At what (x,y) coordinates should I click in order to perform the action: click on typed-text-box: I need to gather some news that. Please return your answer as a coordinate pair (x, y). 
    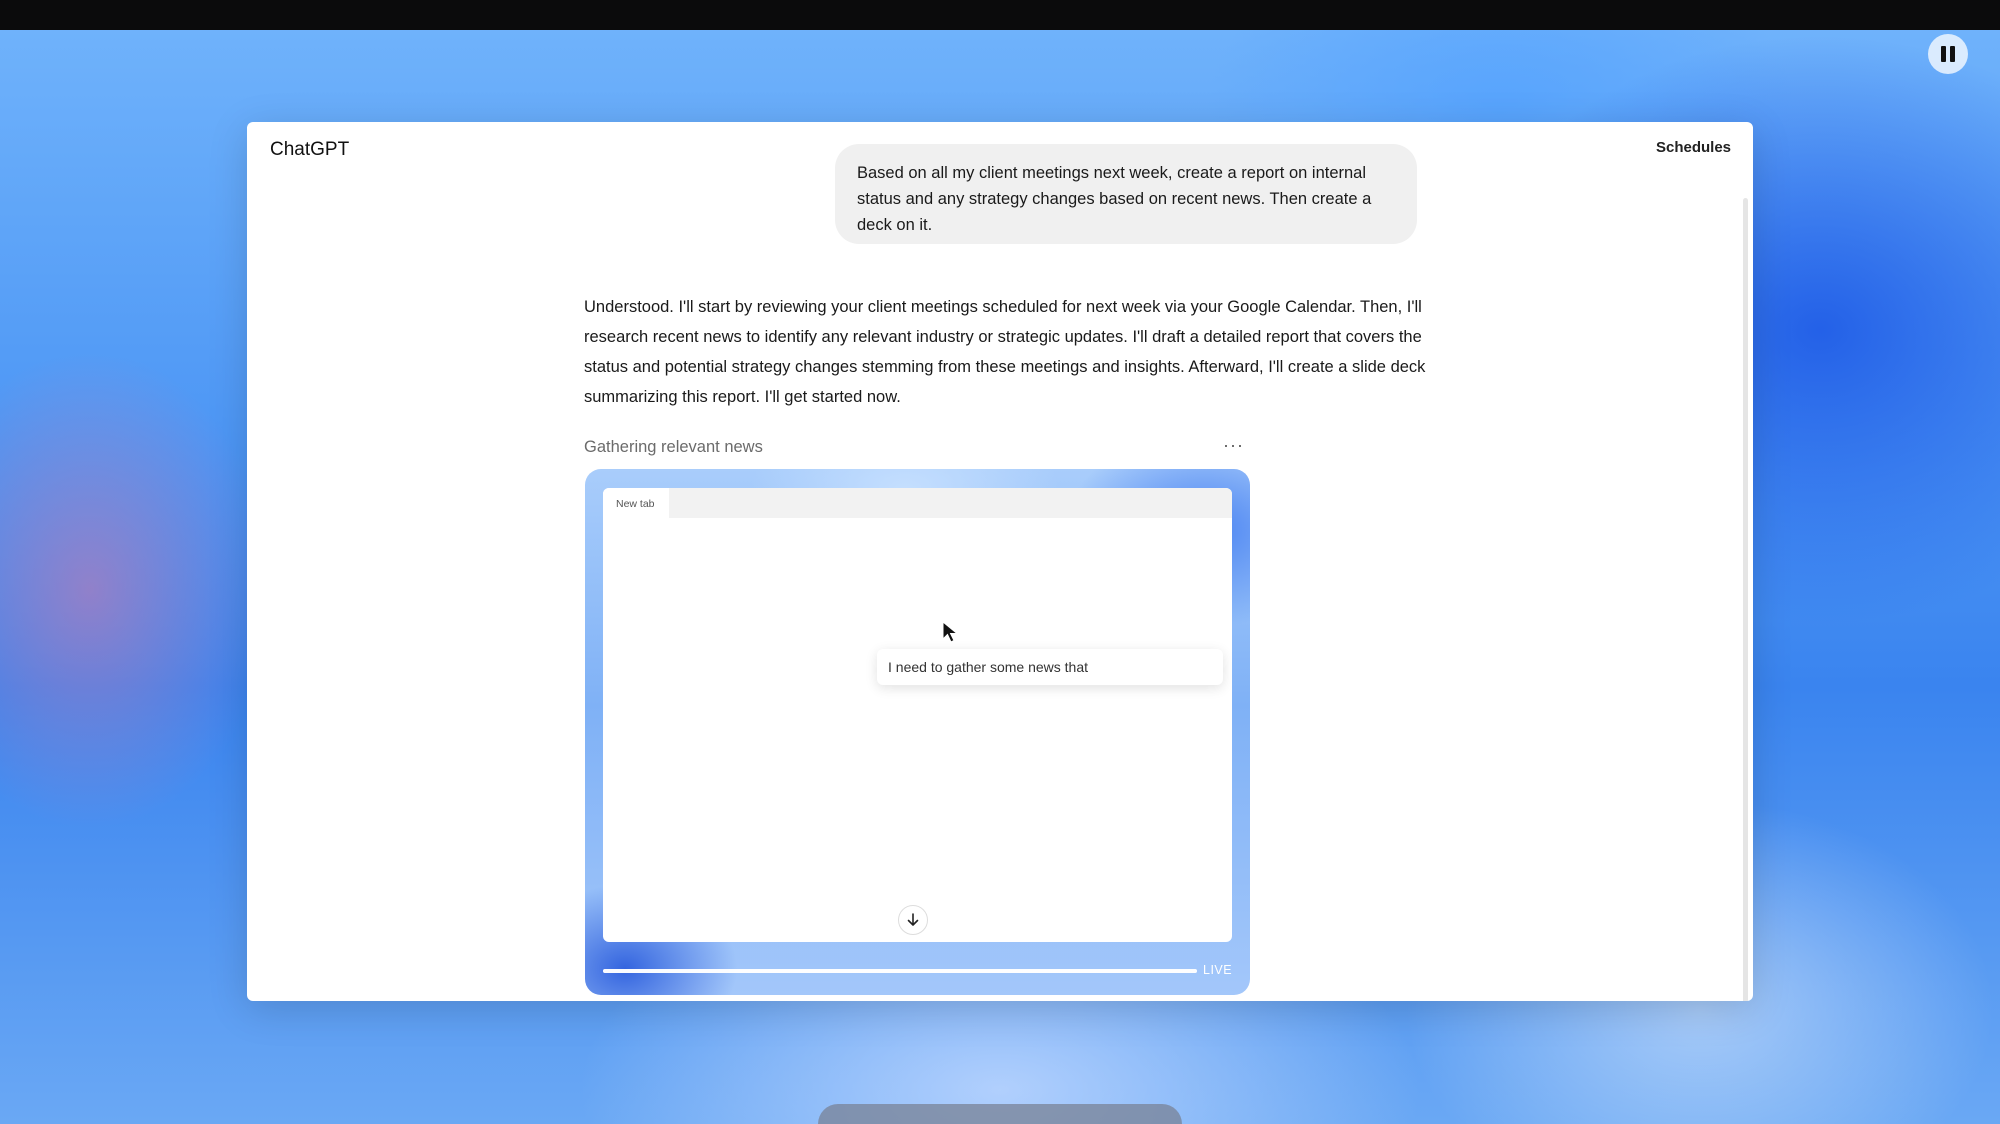
    Looking at the image, I should click on (1050, 667).